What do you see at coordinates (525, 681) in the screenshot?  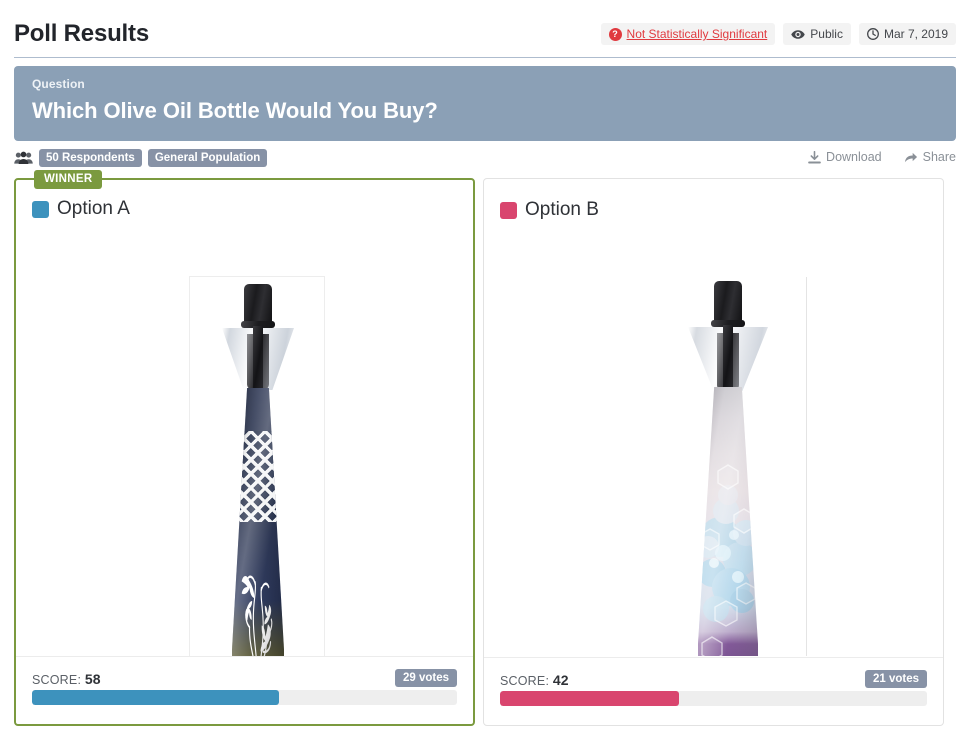 I see `option-b-score-label: SCORE:` at bounding box center [525, 681].